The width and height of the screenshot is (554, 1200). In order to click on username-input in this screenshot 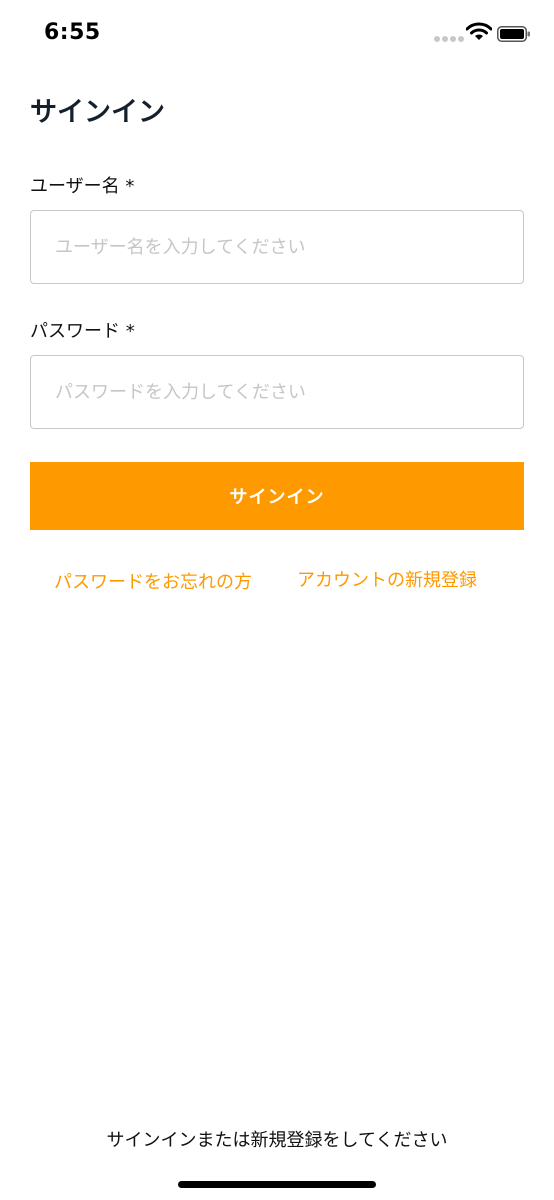, I will do `click(277, 247)`.